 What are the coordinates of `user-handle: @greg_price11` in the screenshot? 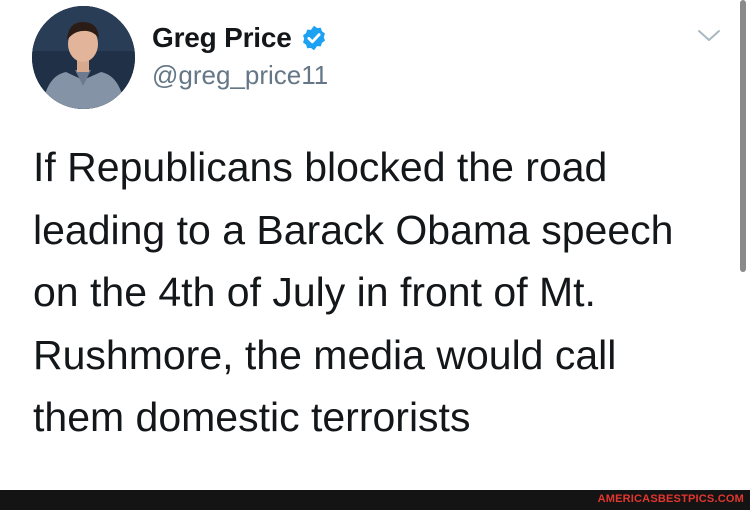 It's located at (240, 75).